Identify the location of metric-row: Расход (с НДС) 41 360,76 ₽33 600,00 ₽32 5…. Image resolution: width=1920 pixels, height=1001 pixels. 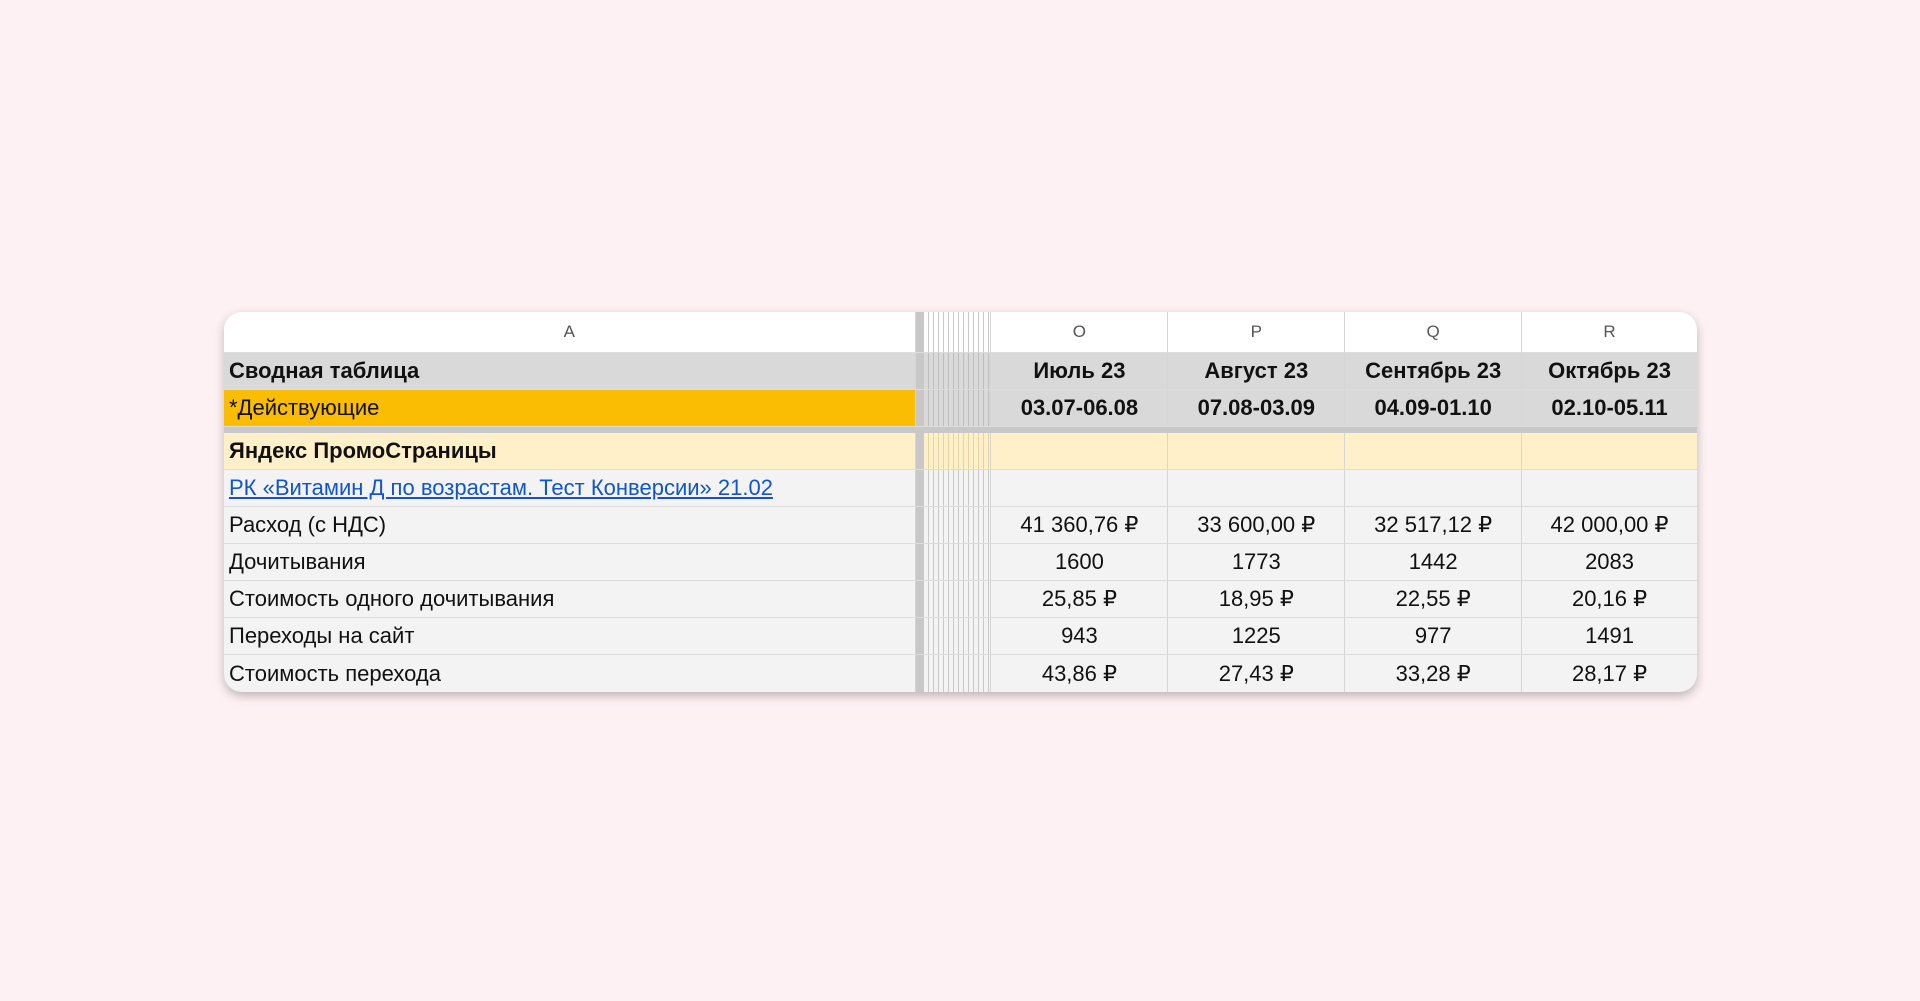
(960, 525).